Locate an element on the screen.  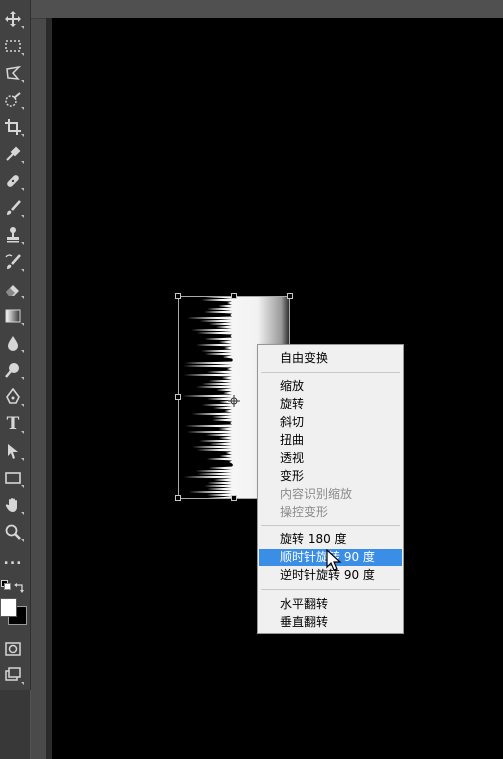
transform-handle-bottom-center is located at coordinates (234, 498).